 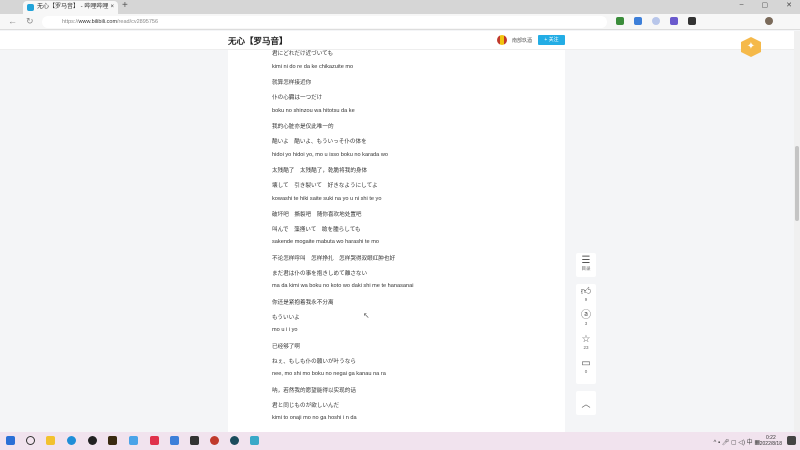 I want to click on favorite-button: ☆ 23, so click(x=586, y=344).